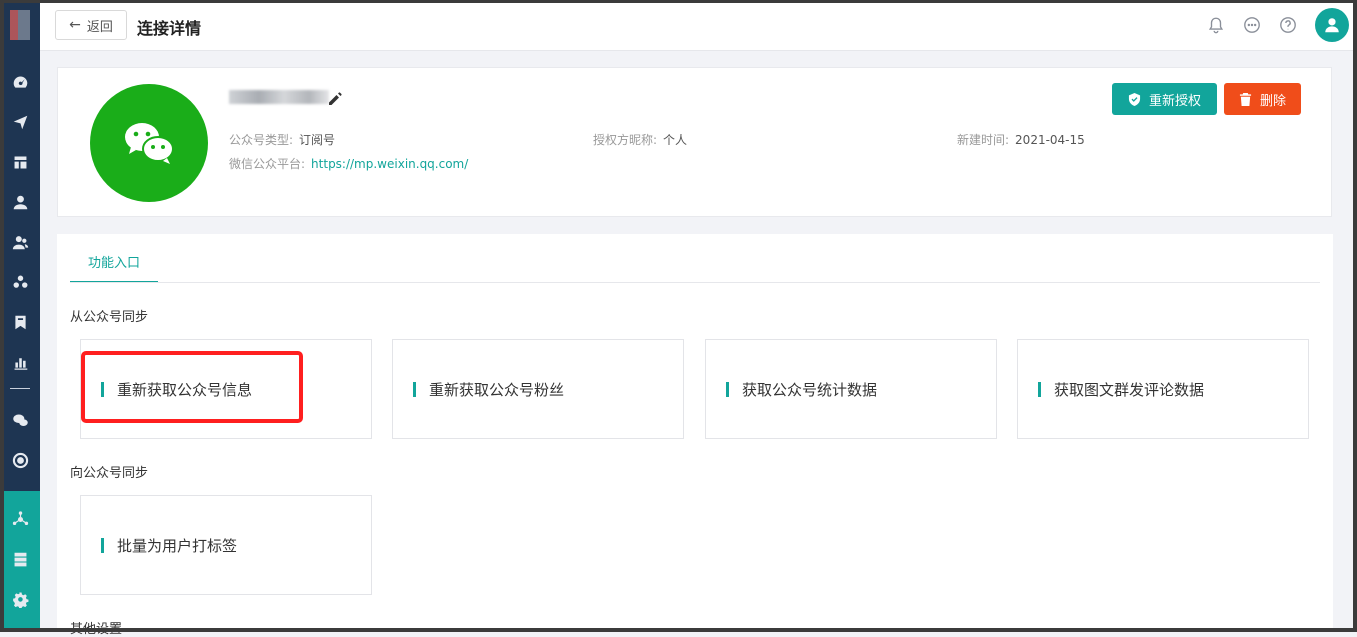  I want to click on sidebar, so click(20, 316).